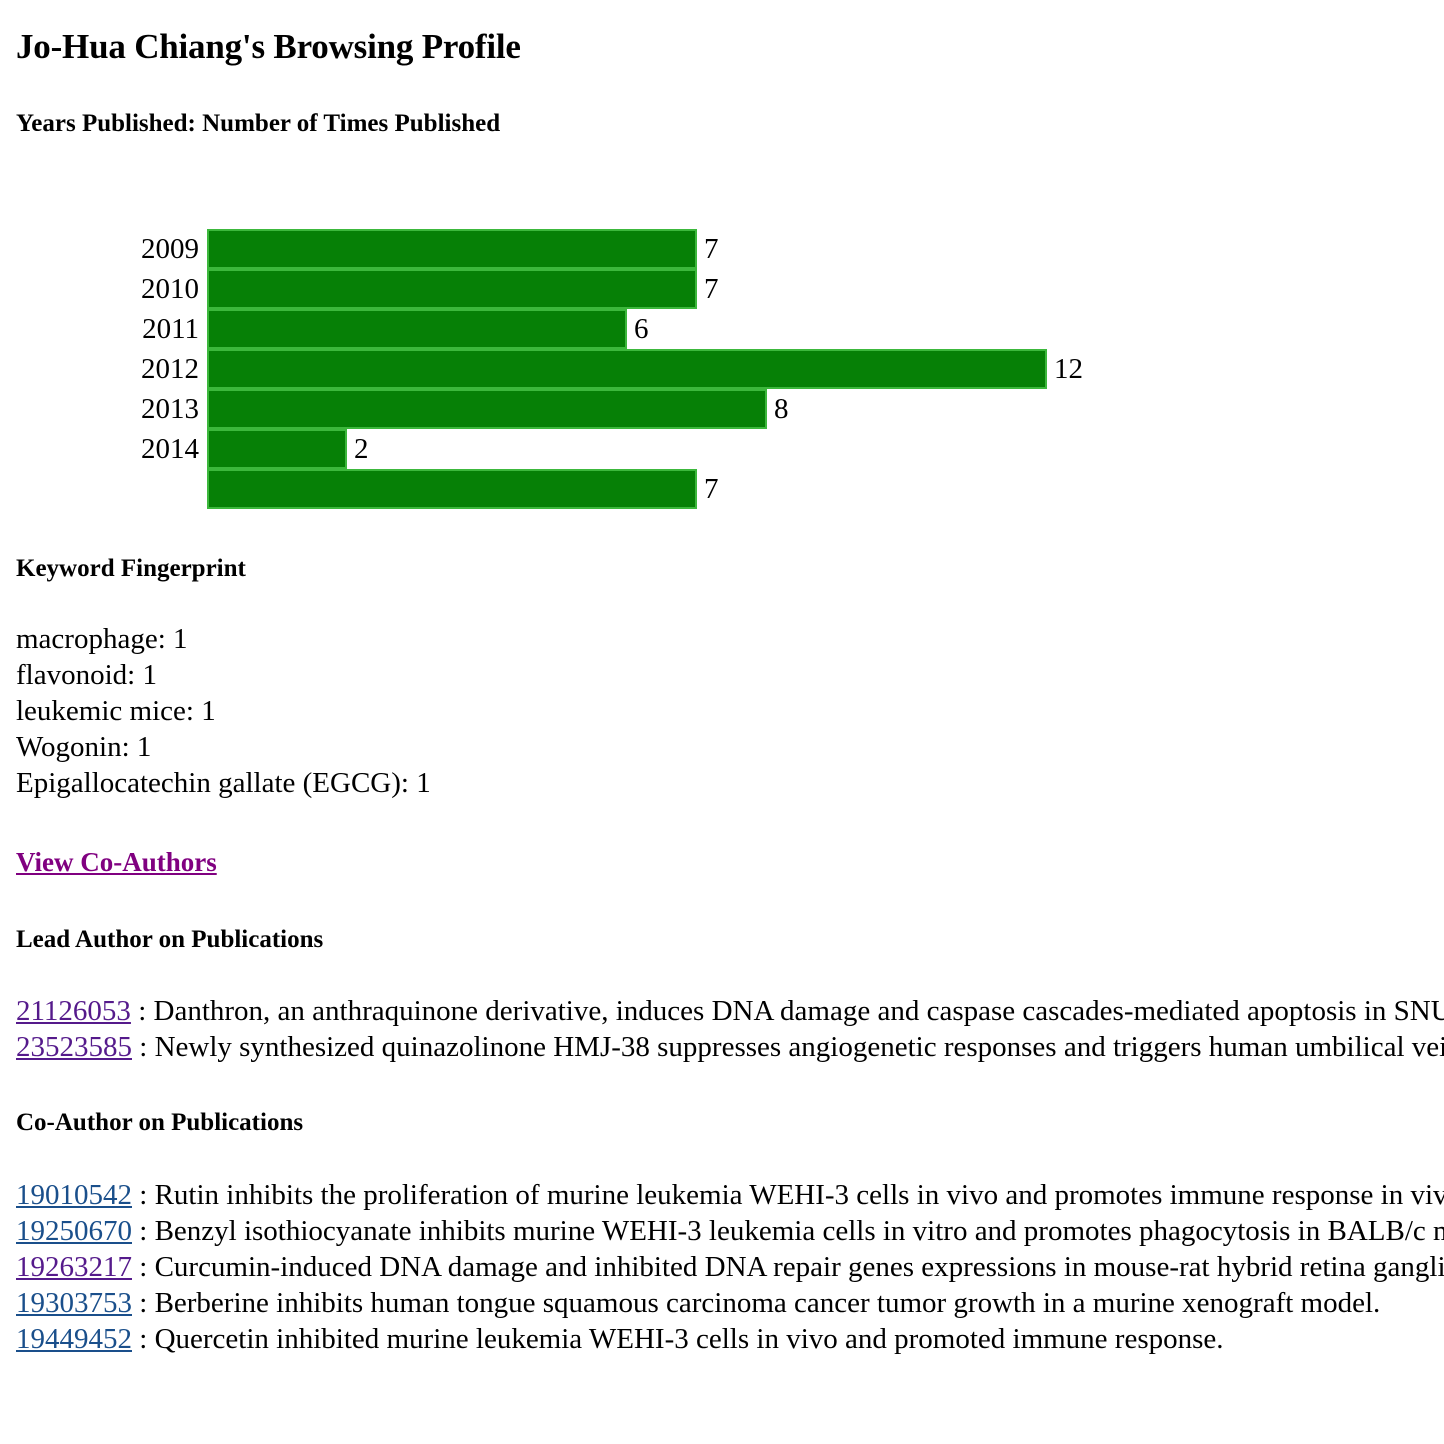  Describe the element at coordinates (722, 862) in the screenshot. I see `view-coauthors-wrap: View Co-Authors` at that location.